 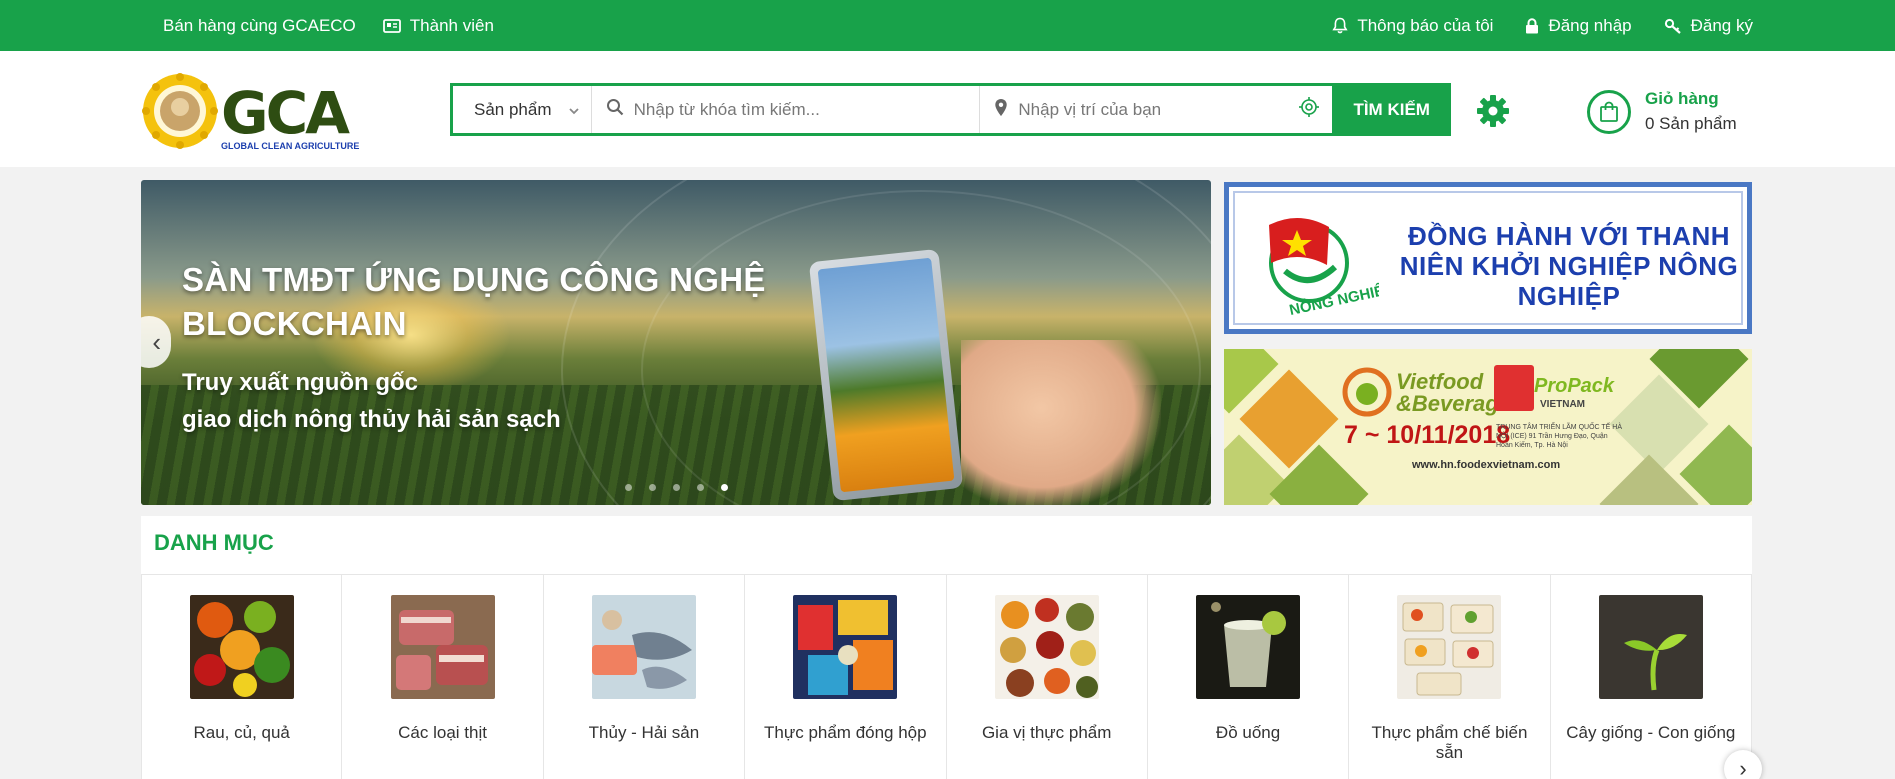 I want to click on search-category-value: Sản phẩm, so click(x=513, y=109).